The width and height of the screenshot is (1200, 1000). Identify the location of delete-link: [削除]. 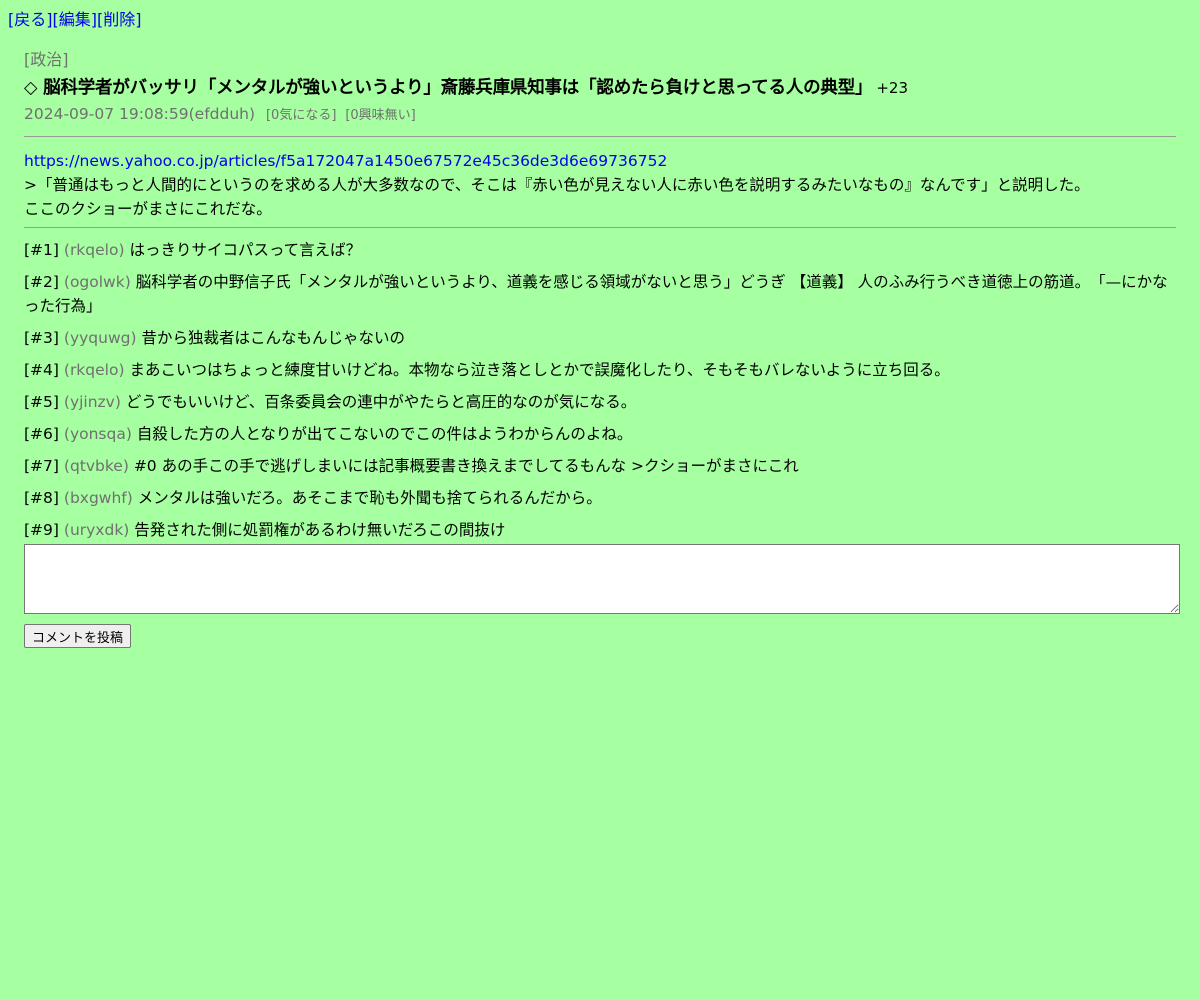
(119, 19).